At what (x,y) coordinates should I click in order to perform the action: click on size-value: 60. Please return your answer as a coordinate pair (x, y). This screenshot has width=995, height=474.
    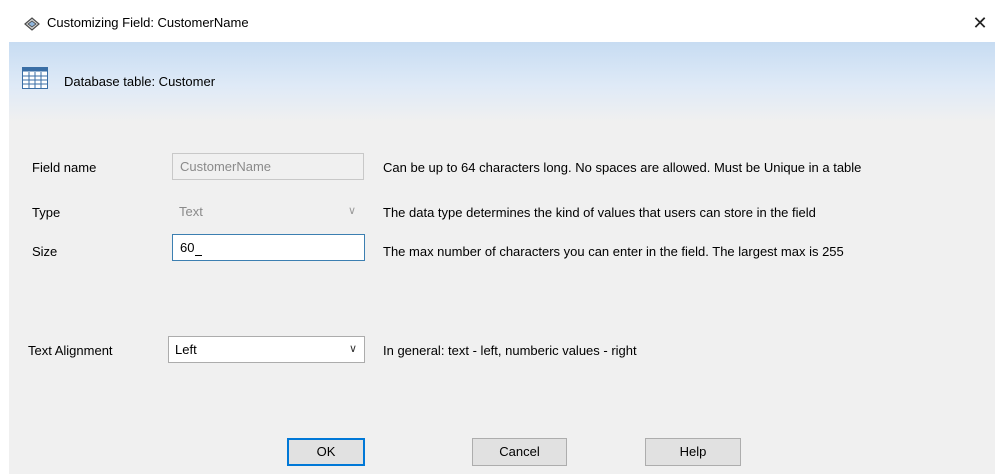
    Looking at the image, I should click on (187, 247).